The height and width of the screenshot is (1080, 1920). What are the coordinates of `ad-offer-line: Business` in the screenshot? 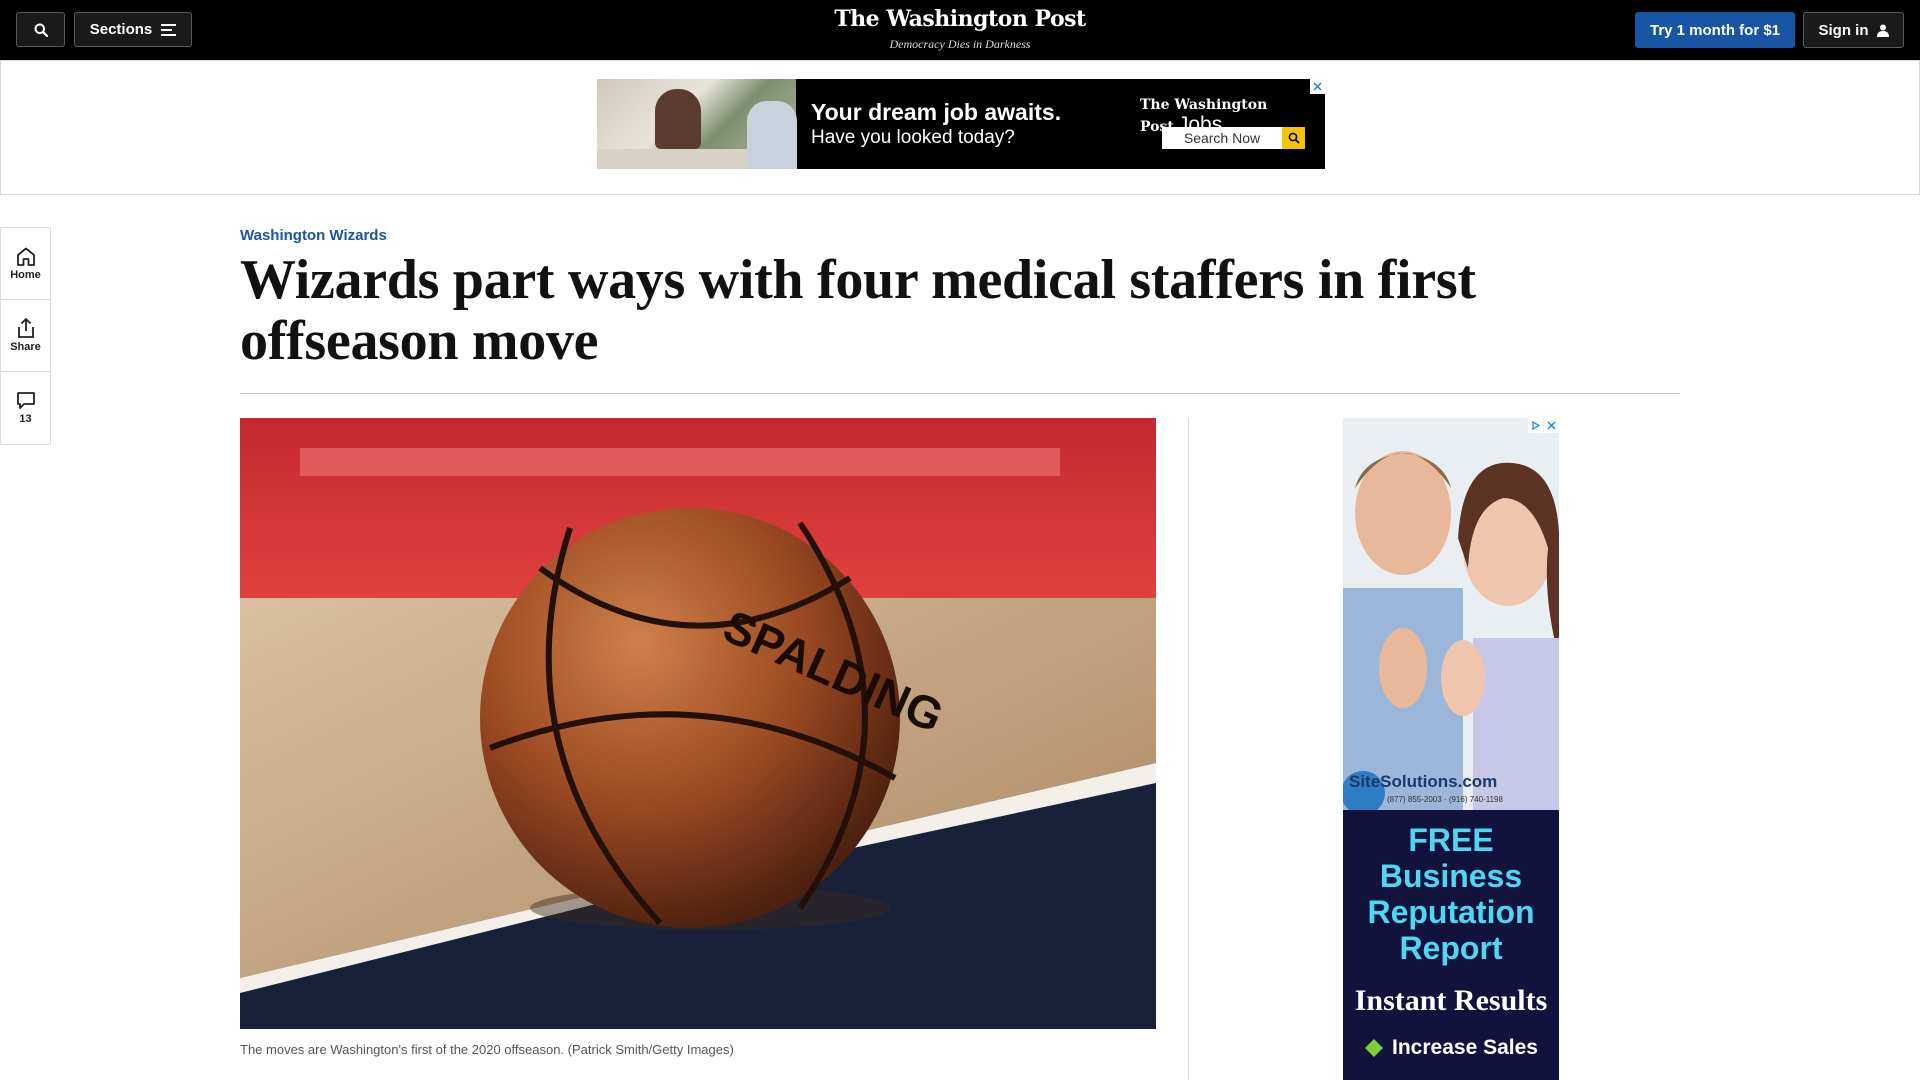 It's located at (1451, 876).